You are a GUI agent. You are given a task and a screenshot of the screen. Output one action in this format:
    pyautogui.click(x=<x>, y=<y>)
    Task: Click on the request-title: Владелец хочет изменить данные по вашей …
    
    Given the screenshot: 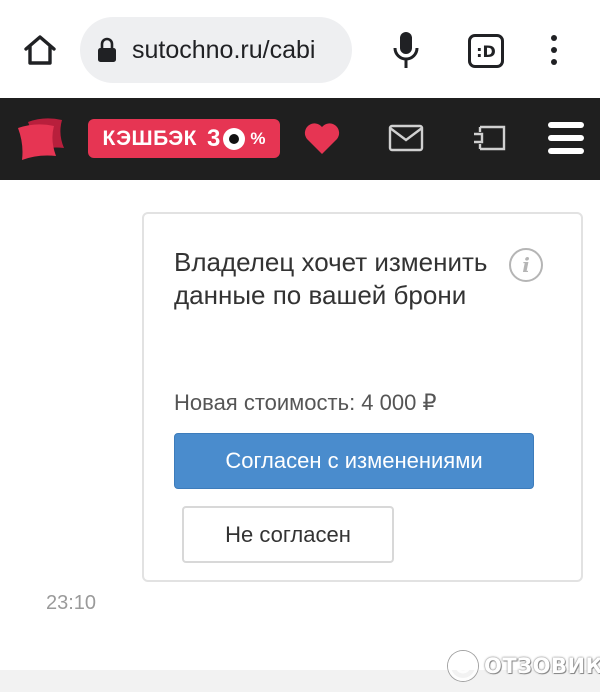 What is the action you would take?
    pyautogui.click(x=331, y=278)
    